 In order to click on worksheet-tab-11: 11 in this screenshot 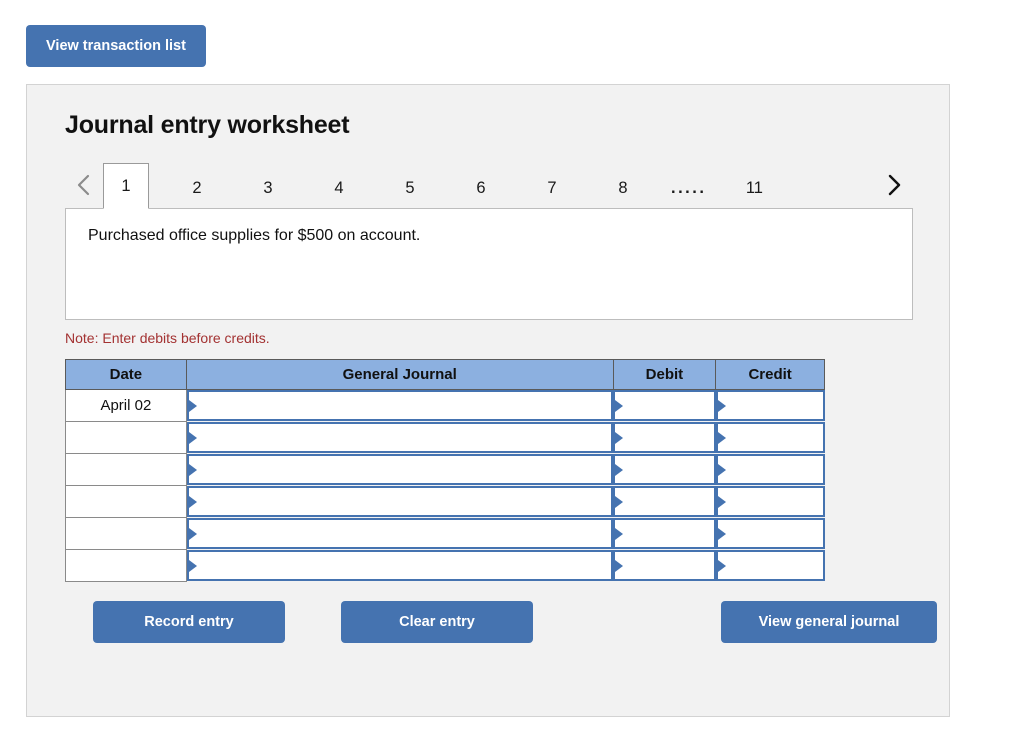, I will do `click(754, 188)`.